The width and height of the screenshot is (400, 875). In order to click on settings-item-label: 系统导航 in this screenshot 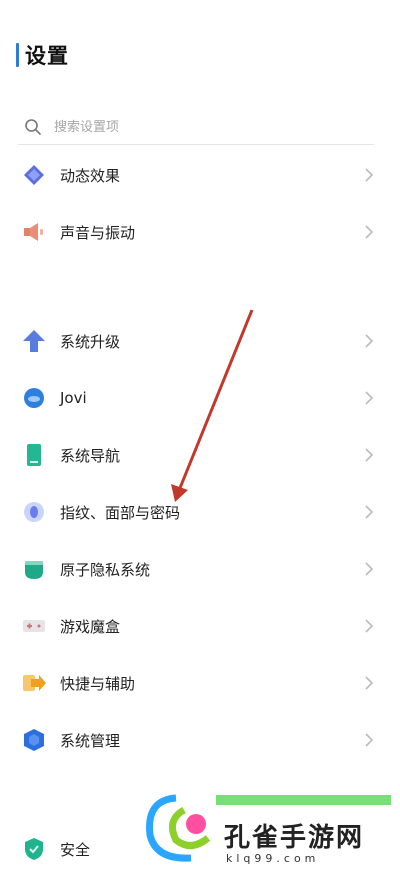, I will do `click(90, 455)`.